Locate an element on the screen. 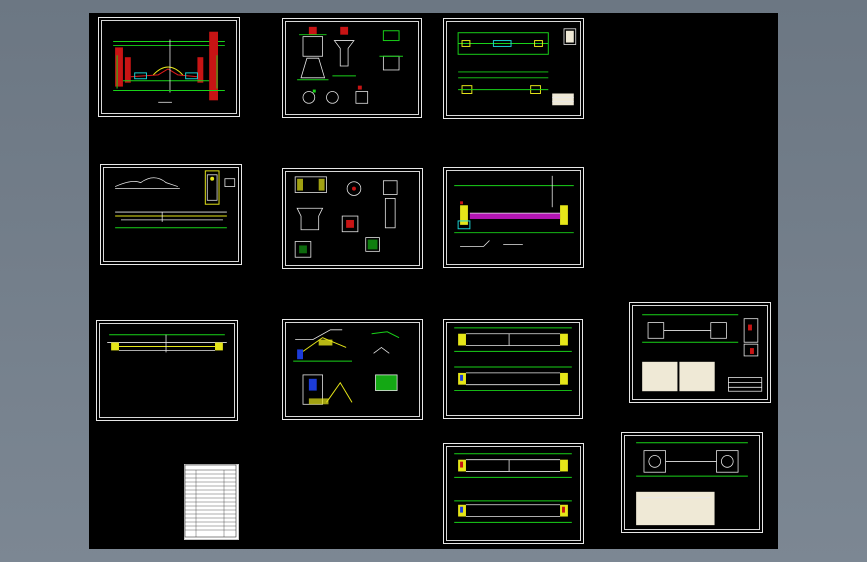 The height and width of the screenshot is (562, 867). sheet-11-table-lines is located at coordinates (210, 501).